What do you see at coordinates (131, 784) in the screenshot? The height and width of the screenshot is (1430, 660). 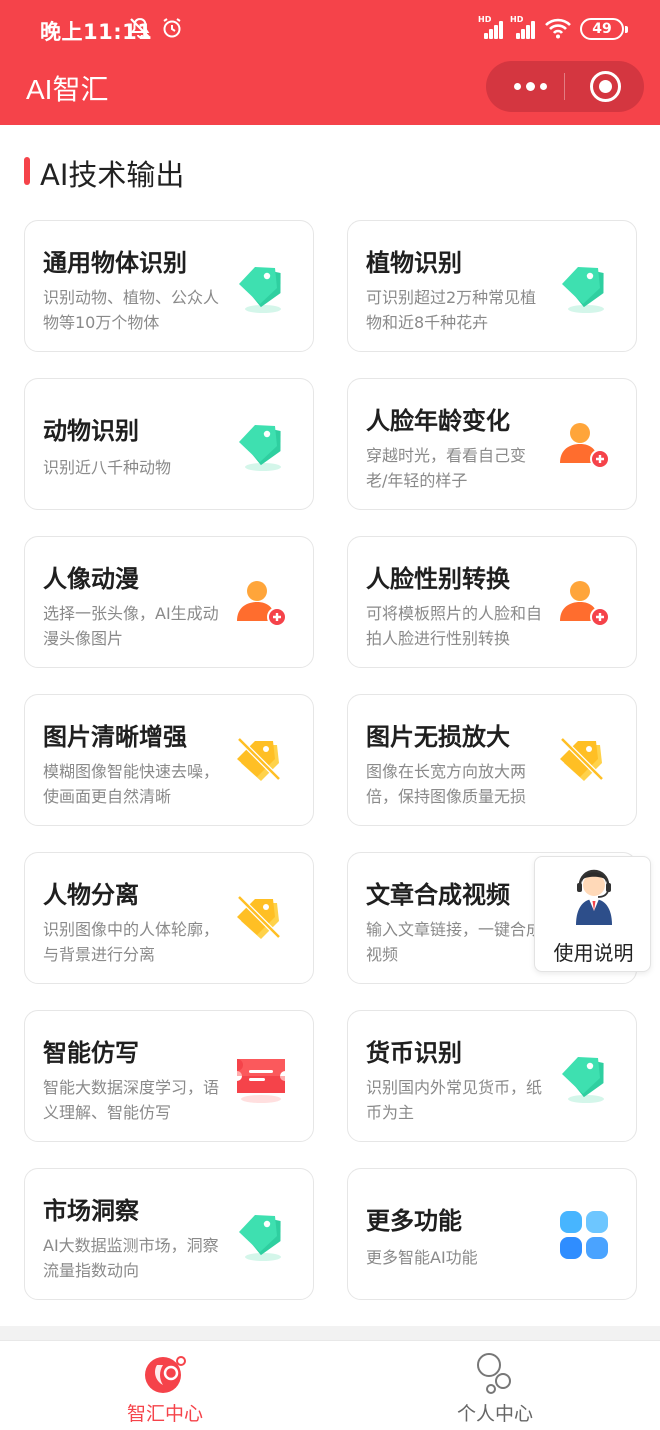 I see `card-description: 模糊图像智能快速去噪，使画面更自然清晰` at bounding box center [131, 784].